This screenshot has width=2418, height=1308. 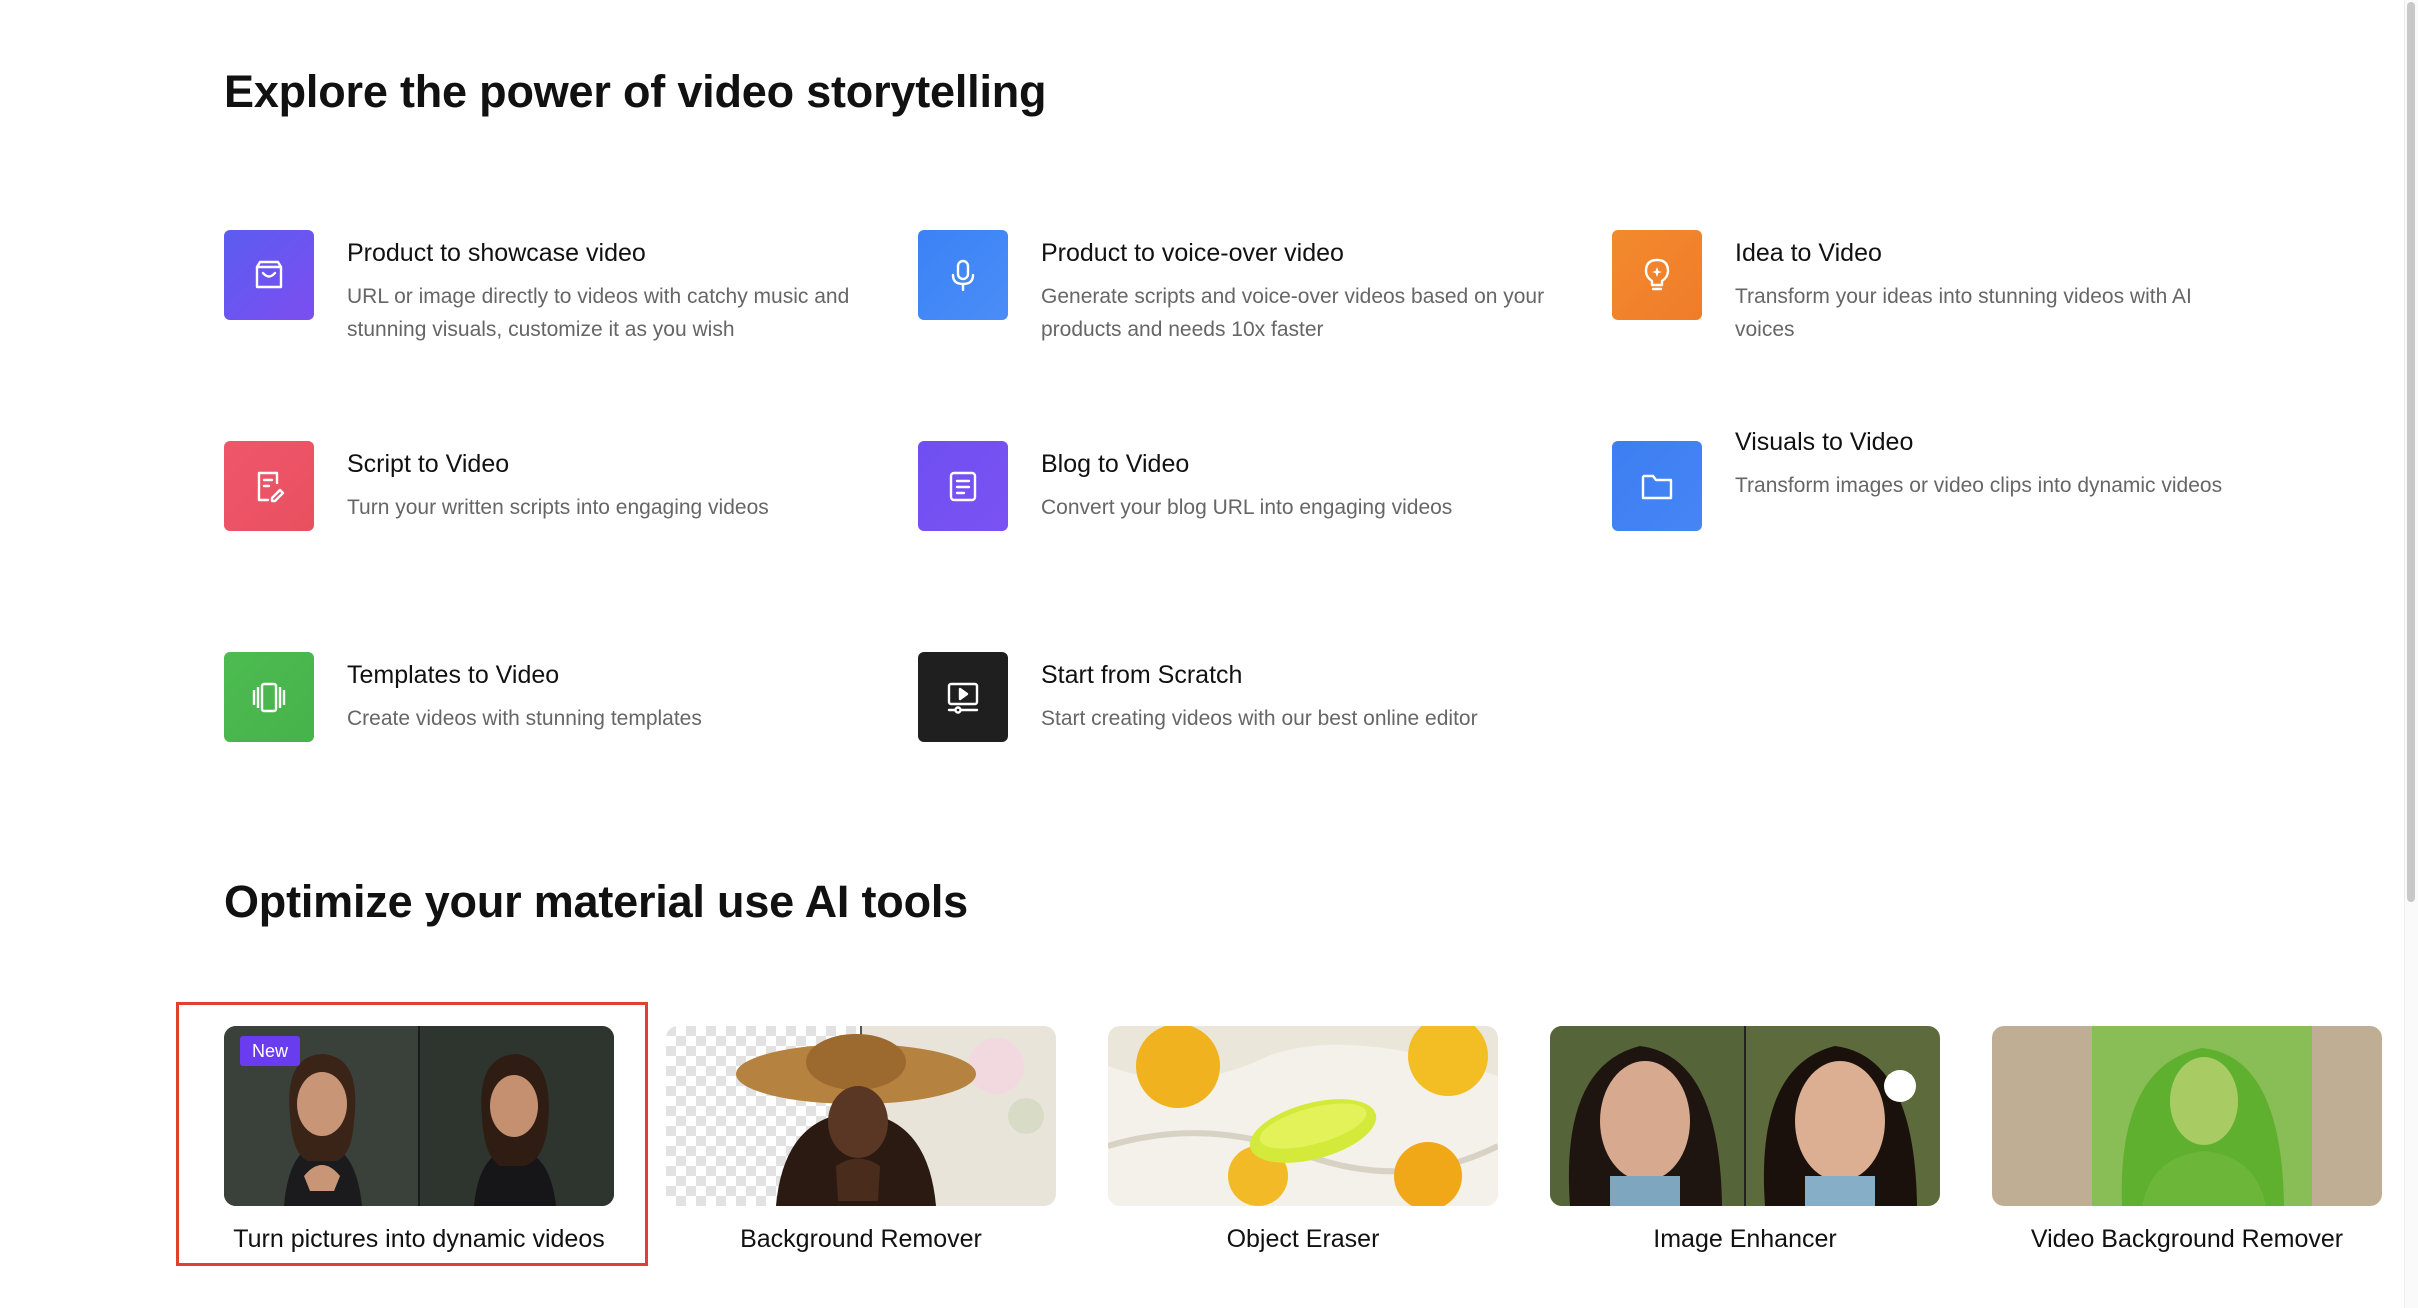 What do you see at coordinates (1657, 486) in the screenshot?
I see `folder-icon` at bounding box center [1657, 486].